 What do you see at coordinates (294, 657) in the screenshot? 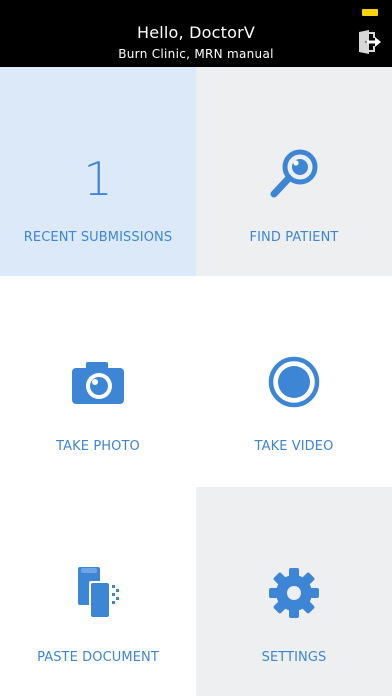
I see `settings-label: SETTINGS` at bounding box center [294, 657].